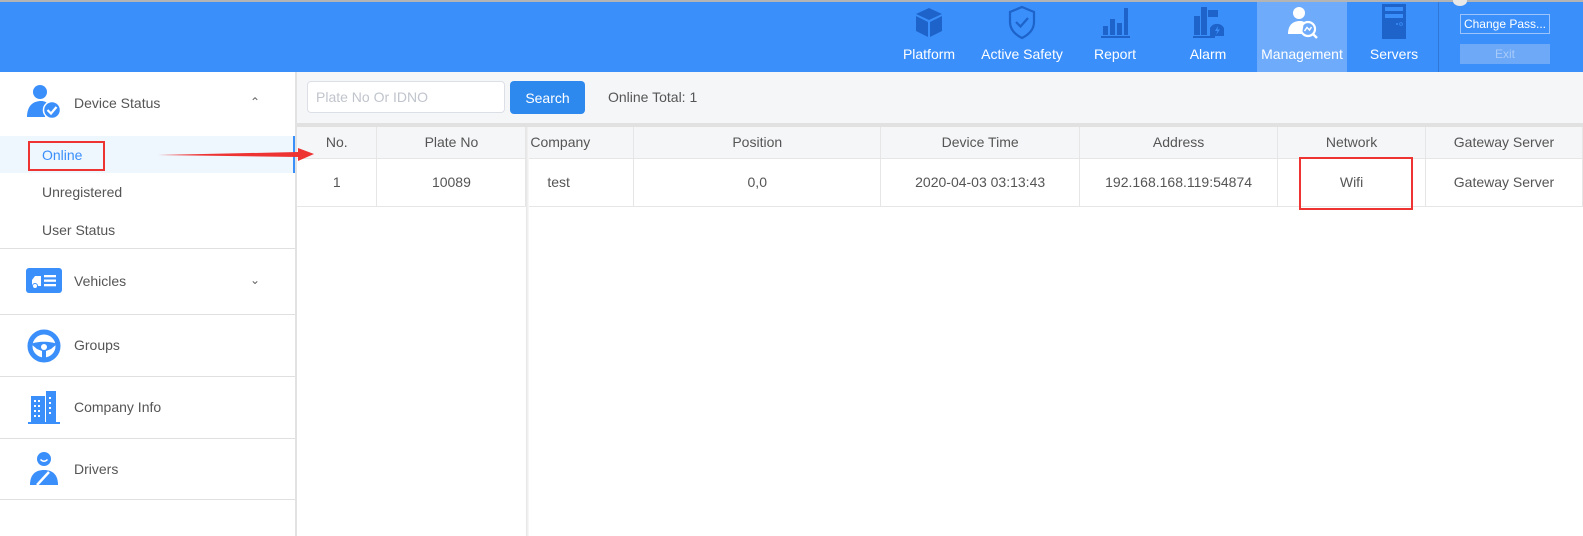 This screenshot has width=1583, height=536. I want to click on server-icon, so click(1394, 21).